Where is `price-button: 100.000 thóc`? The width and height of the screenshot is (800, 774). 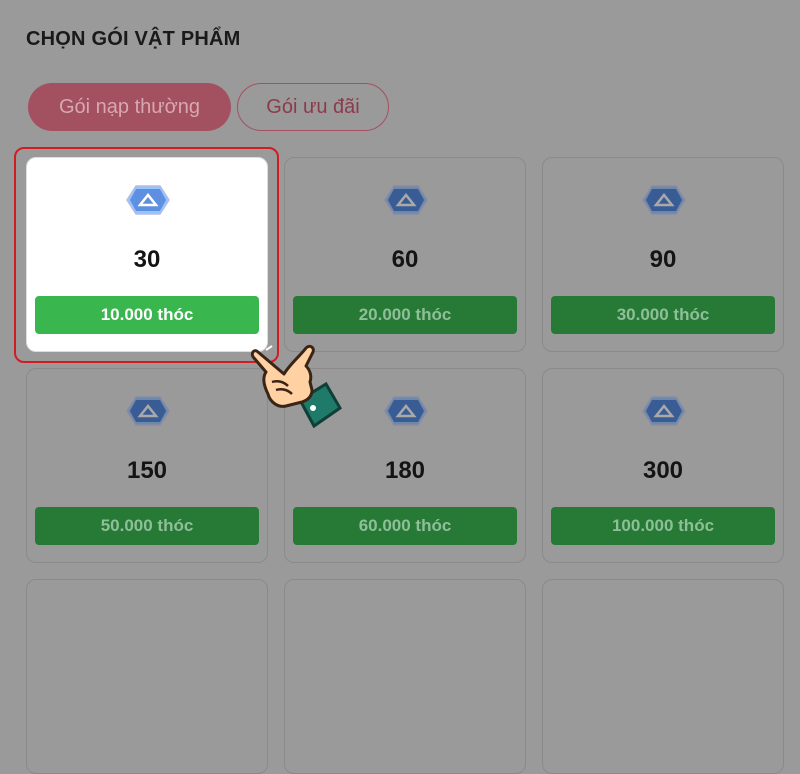
price-button: 100.000 thóc is located at coordinates (663, 526).